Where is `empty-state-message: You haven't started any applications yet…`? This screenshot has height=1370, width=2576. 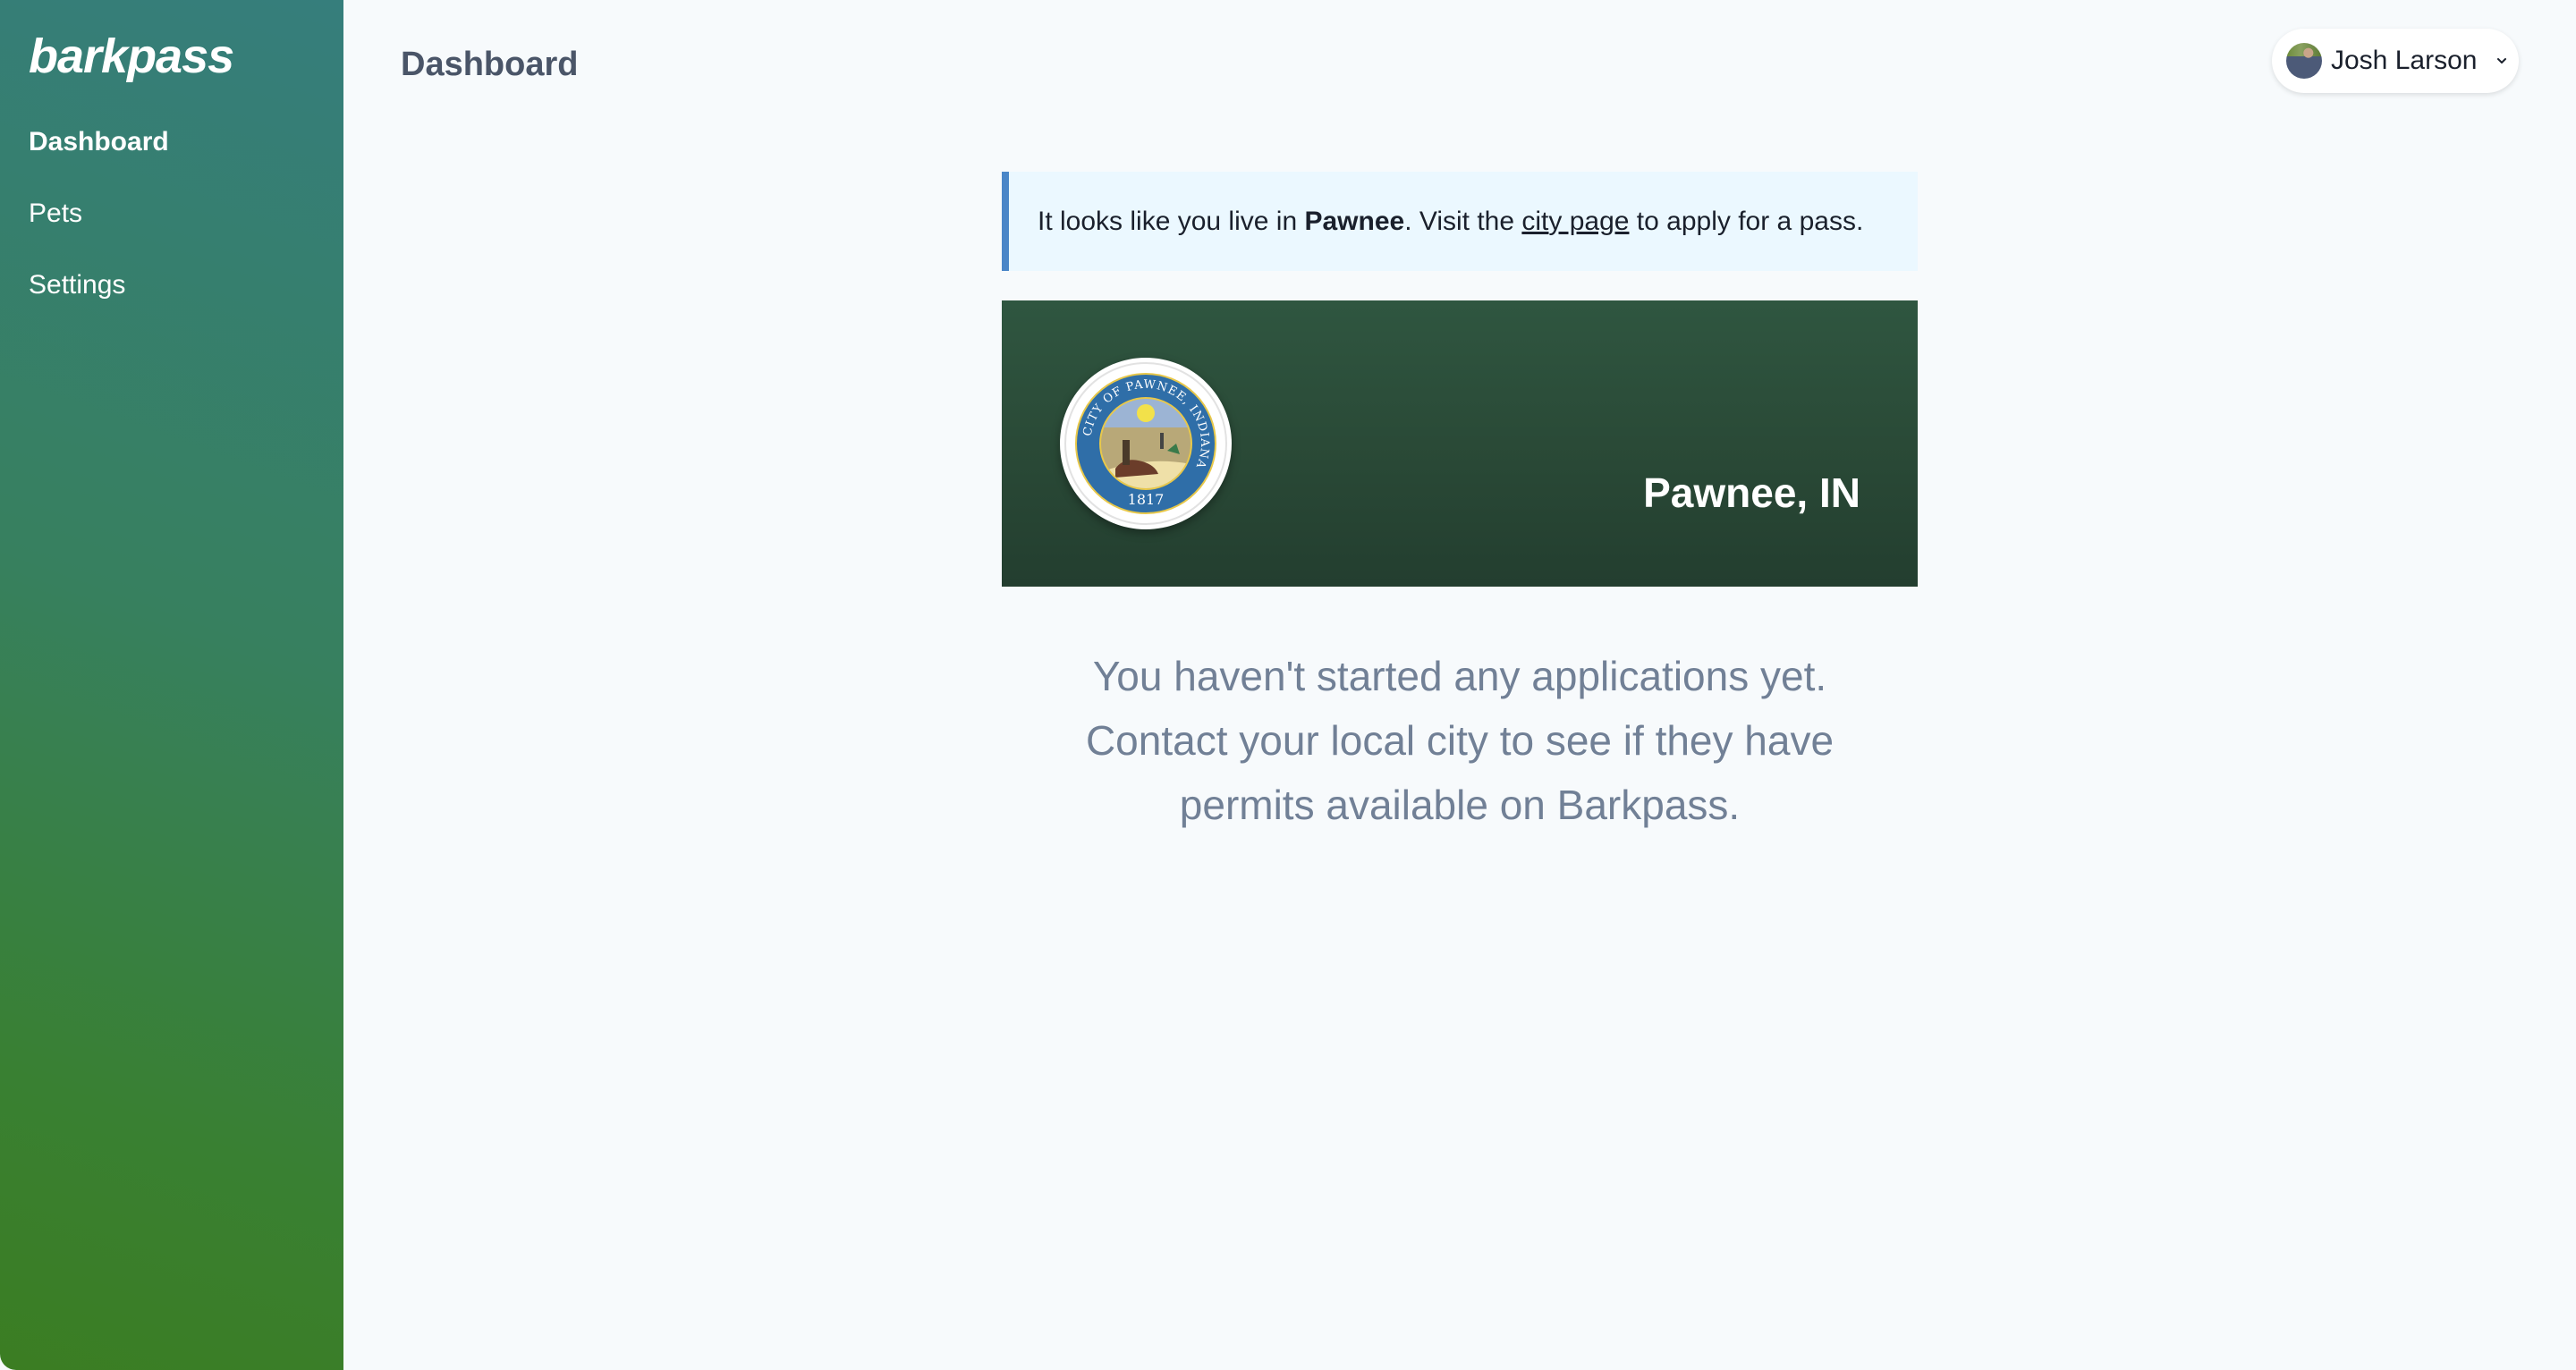 empty-state-message: You haven't started any applications yet… is located at coordinates (1460, 740).